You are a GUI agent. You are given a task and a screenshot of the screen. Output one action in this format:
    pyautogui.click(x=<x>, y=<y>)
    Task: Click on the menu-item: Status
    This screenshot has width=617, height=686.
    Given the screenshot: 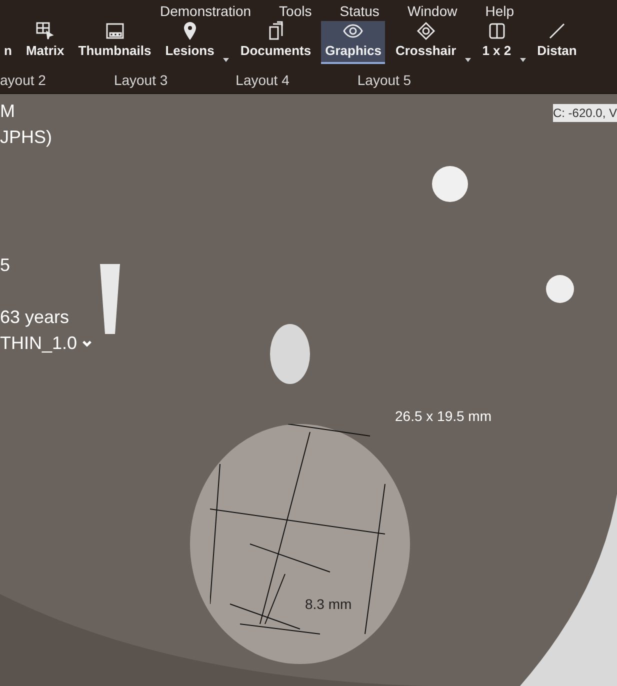 What is the action you would take?
    pyautogui.click(x=360, y=11)
    